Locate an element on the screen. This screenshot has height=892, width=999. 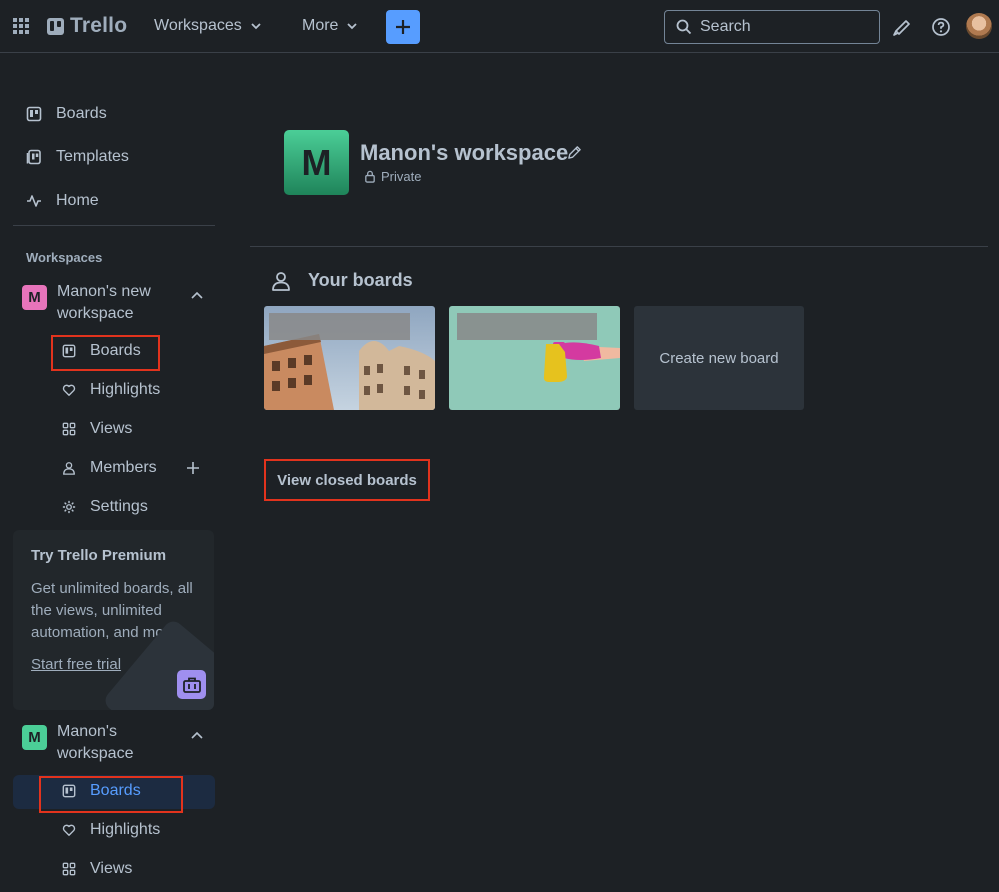
search-icon is located at coordinates (684, 27).